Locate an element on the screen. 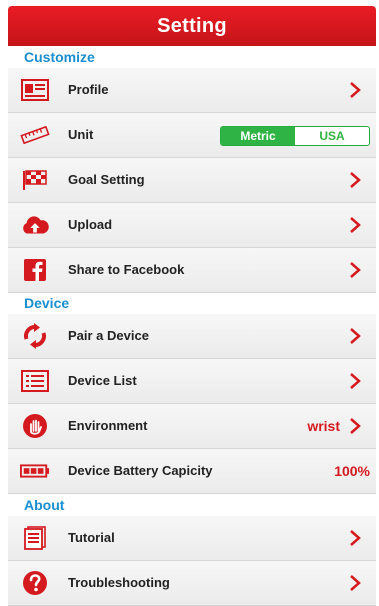 This screenshot has height=606, width=379. tutorial-row: Tutorial is located at coordinates (192, 538).